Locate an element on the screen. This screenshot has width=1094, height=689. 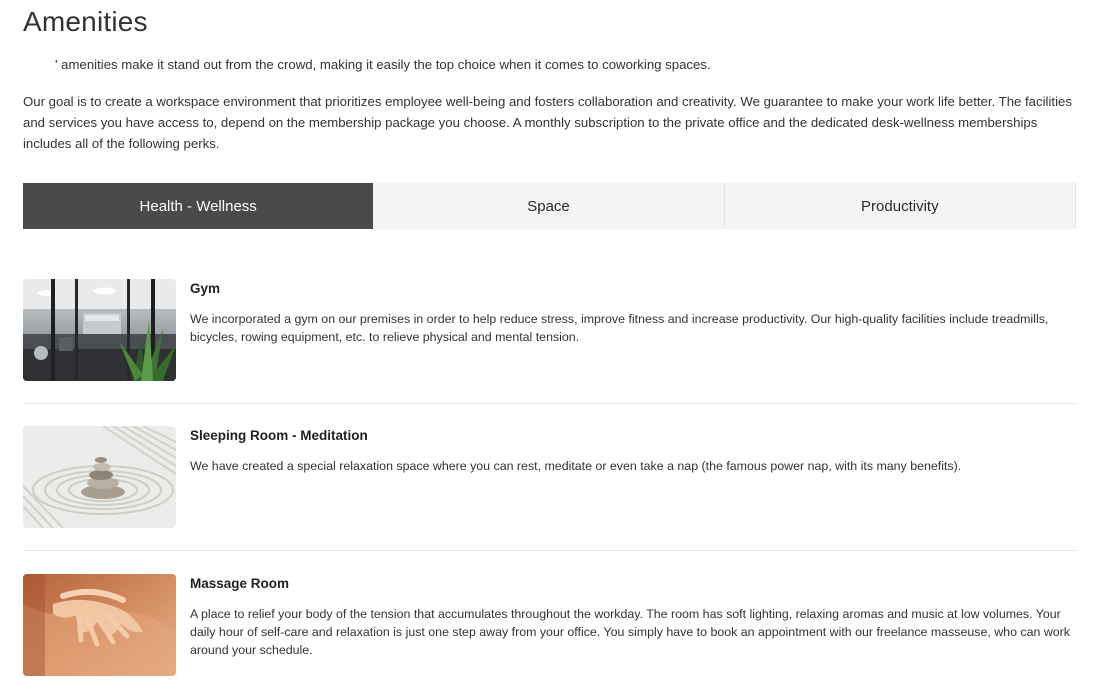
amenity-title: Gym is located at coordinates (205, 288).